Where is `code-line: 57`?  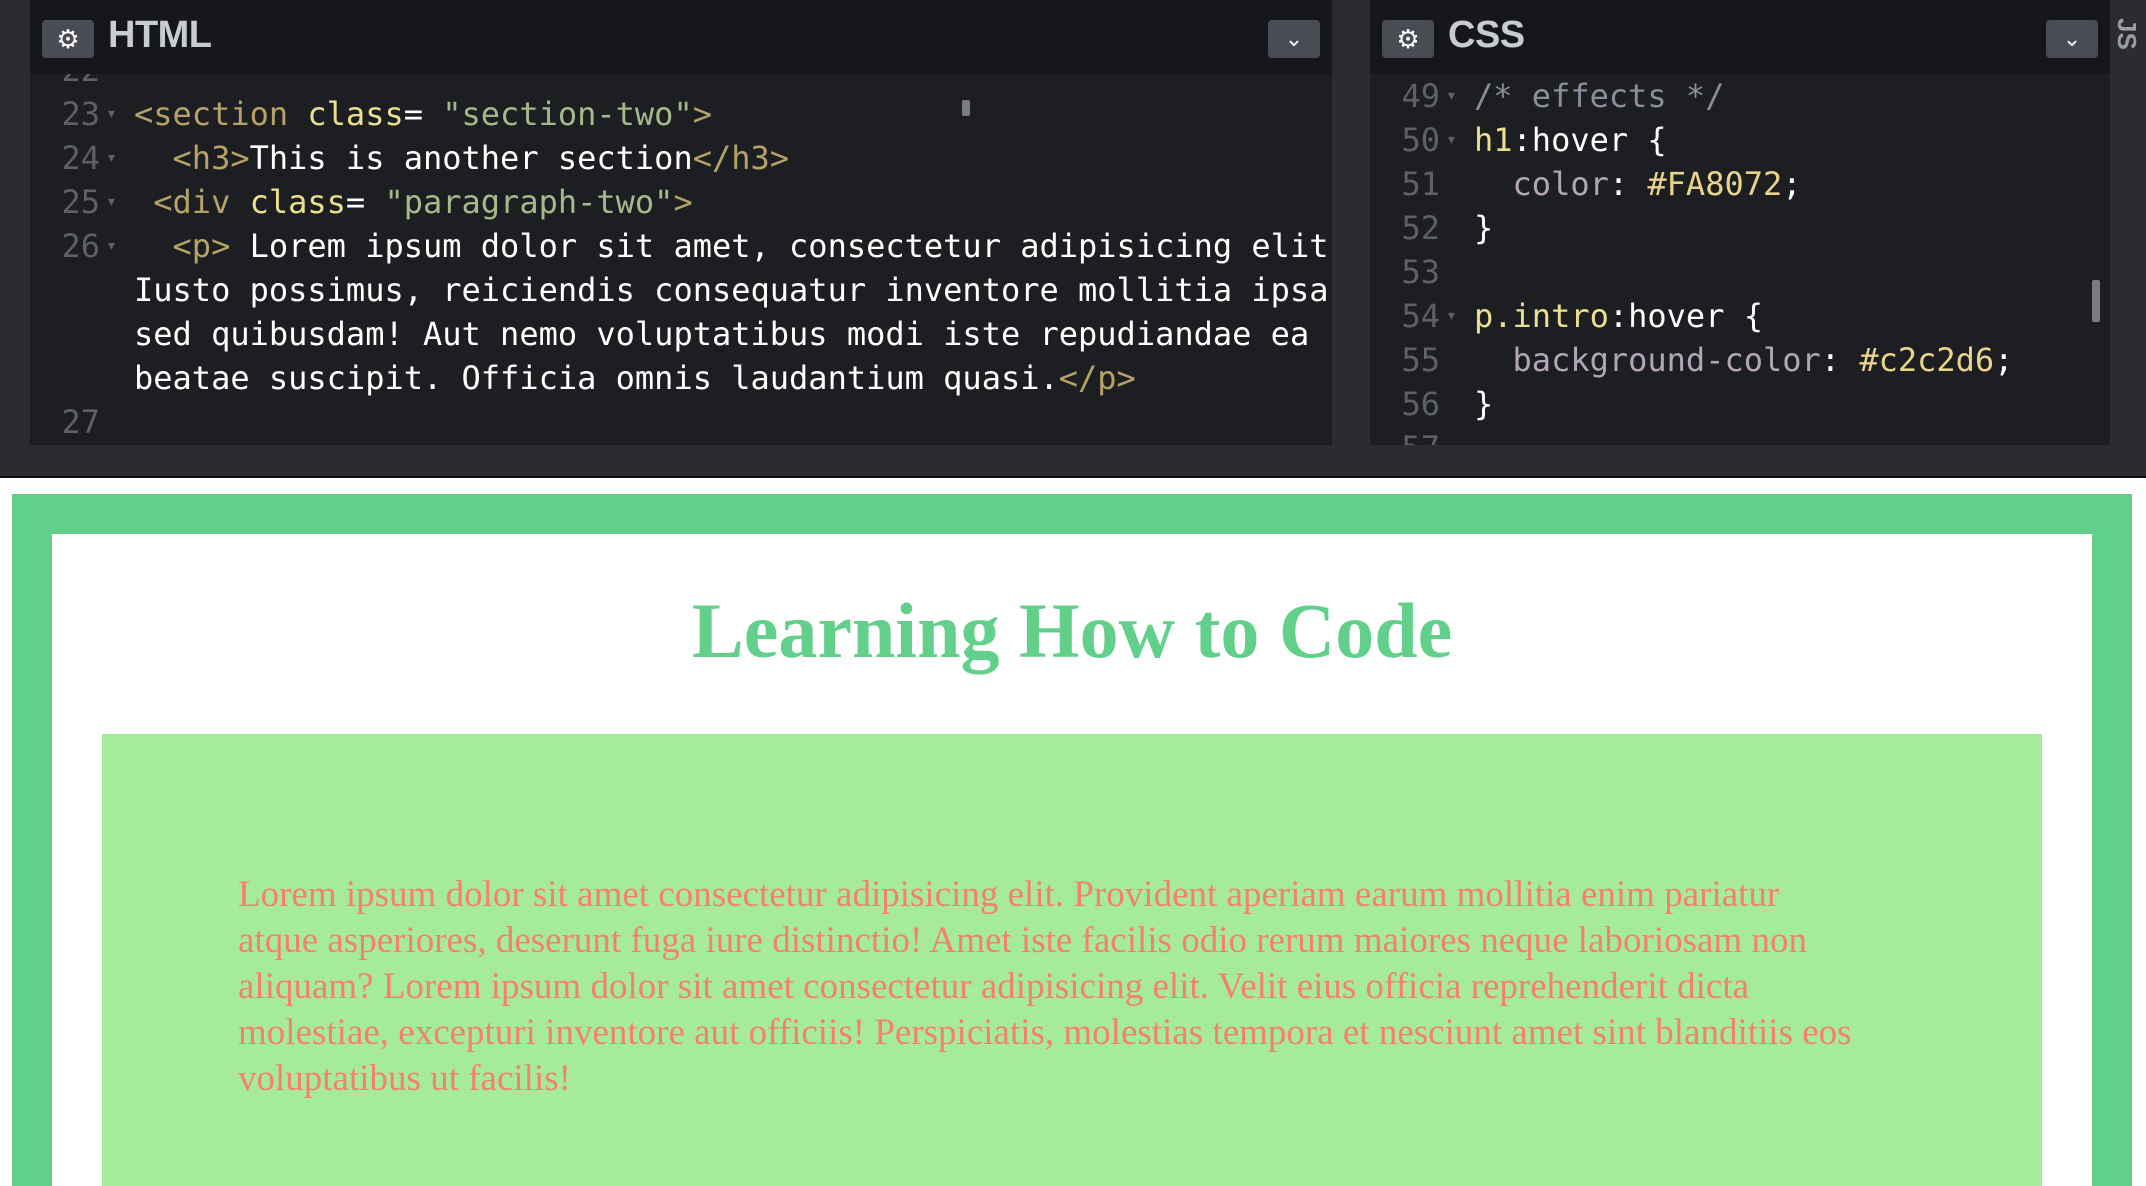
code-line: 57 is located at coordinates (1740, 435).